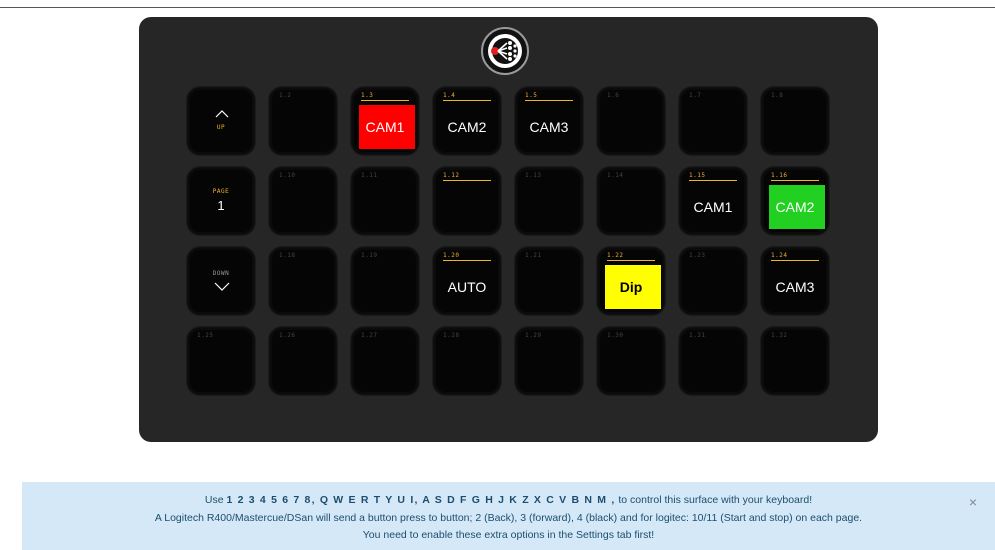 The width and height of the screenshot is (995, 550). Describe the element at coordinates (631, 201) in the screenshot. I see `button-1-14: 1.14` at that location.